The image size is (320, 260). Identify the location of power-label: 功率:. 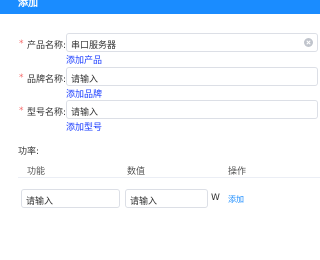
(29, 152).